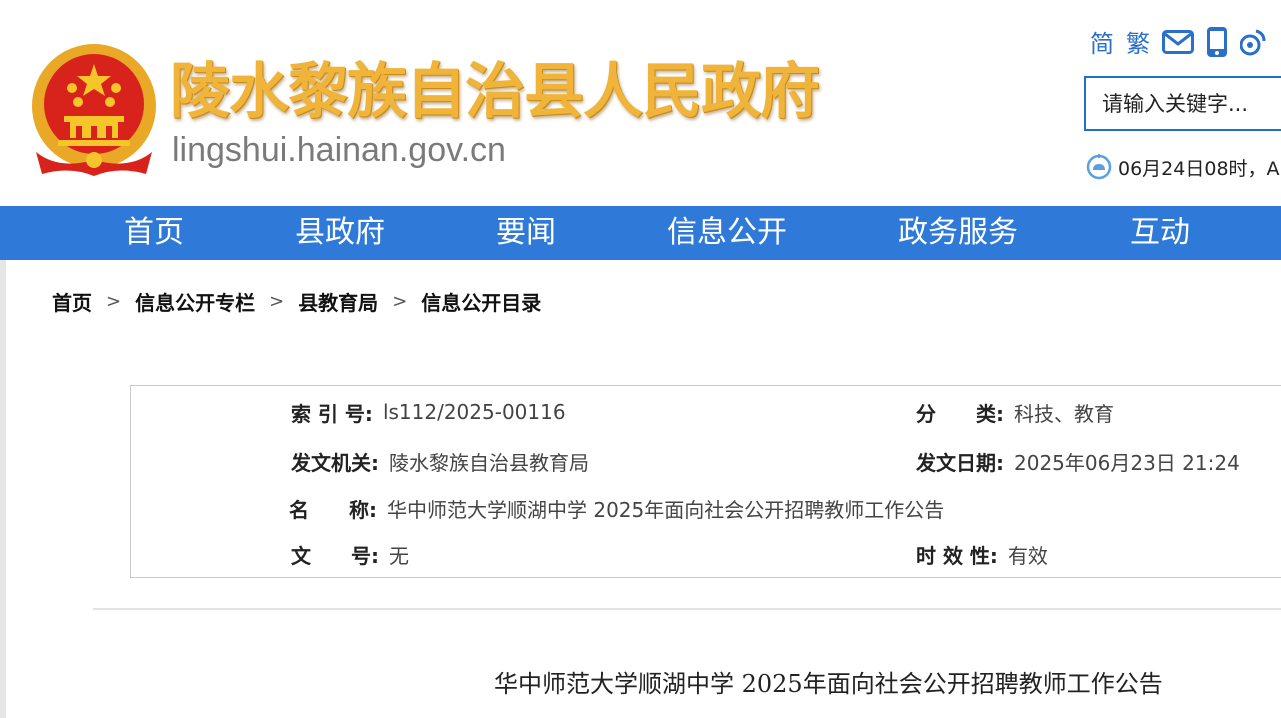 The image size is (1281, 718). What do you see at coordinates (338, 301) in the screenshot?
I see `breadcrumb-education-bureau: 县教育局` at bounding box center [338, 301].